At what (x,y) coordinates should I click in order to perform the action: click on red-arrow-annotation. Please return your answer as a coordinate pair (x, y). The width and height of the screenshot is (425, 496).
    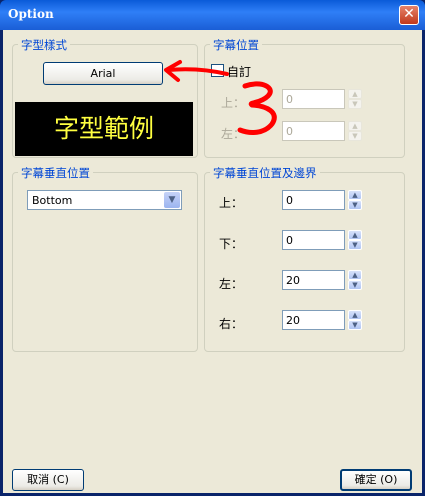
    Looking at the image, I should click on (196, 71).